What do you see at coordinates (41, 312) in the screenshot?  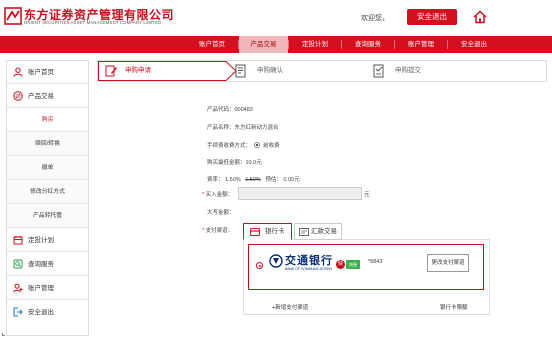 I see `sidebar-item-label: 安全退出` at bounding box center [41, 312].